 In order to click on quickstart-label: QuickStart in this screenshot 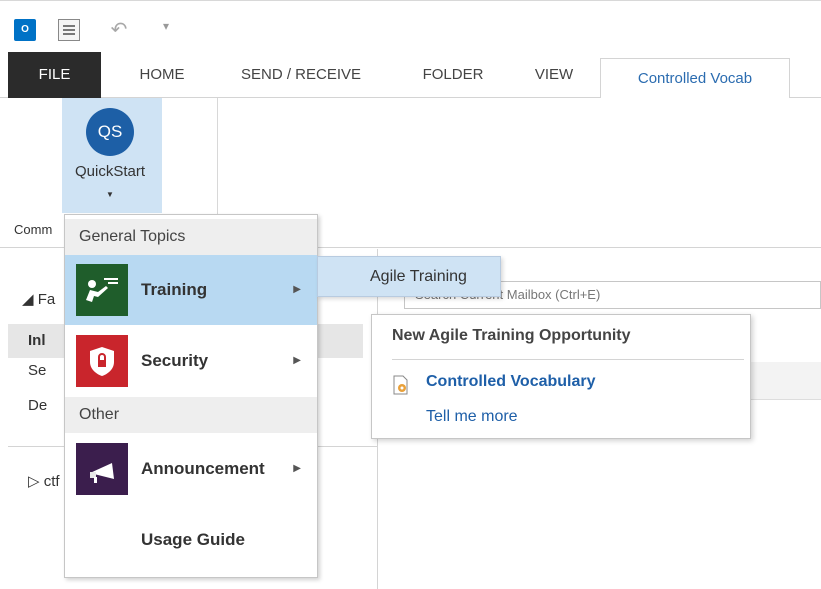, I will do `click(110, 171)`.